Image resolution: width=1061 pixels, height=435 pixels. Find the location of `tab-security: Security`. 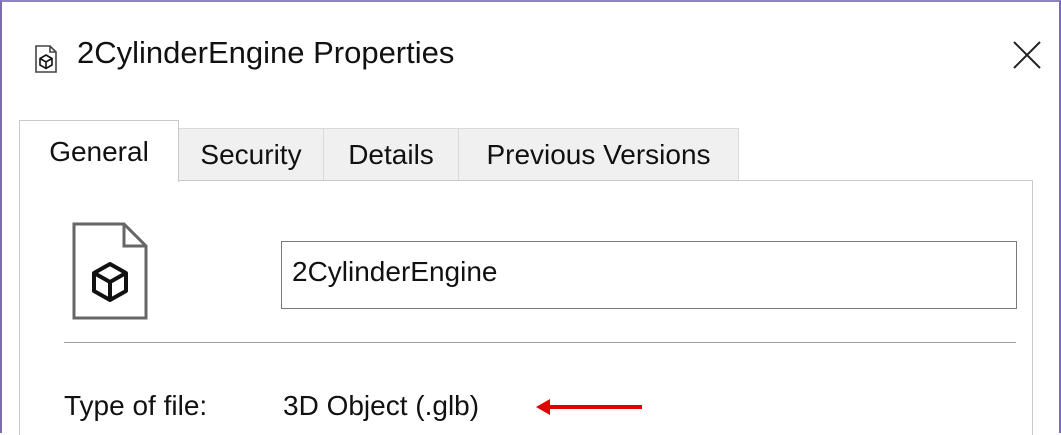

tab-security: Security is located at coordinates (251, 154).